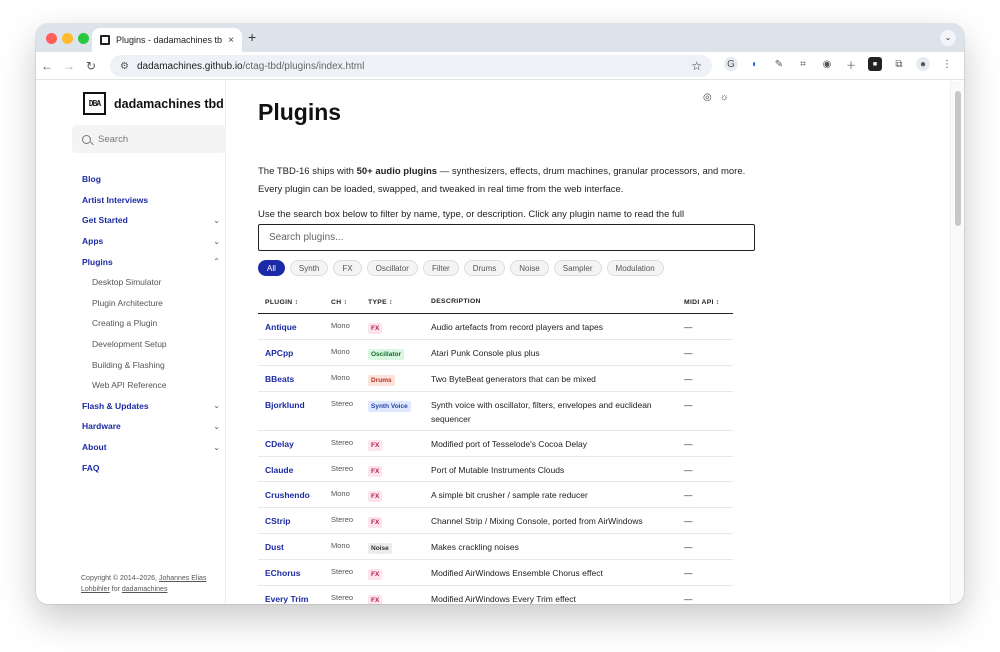  Describe the element at coordinates (149, 139) in the screenshot. I see `sidebar-search-input: Search` at that location.